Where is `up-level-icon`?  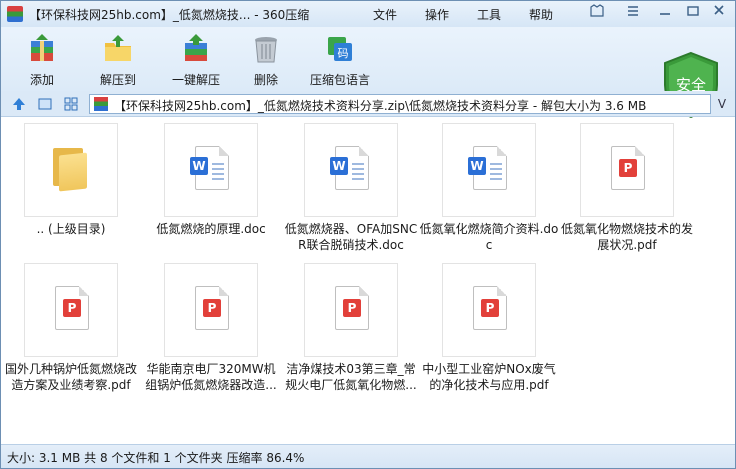
up-level-icon is located at coordinates (19, 104).